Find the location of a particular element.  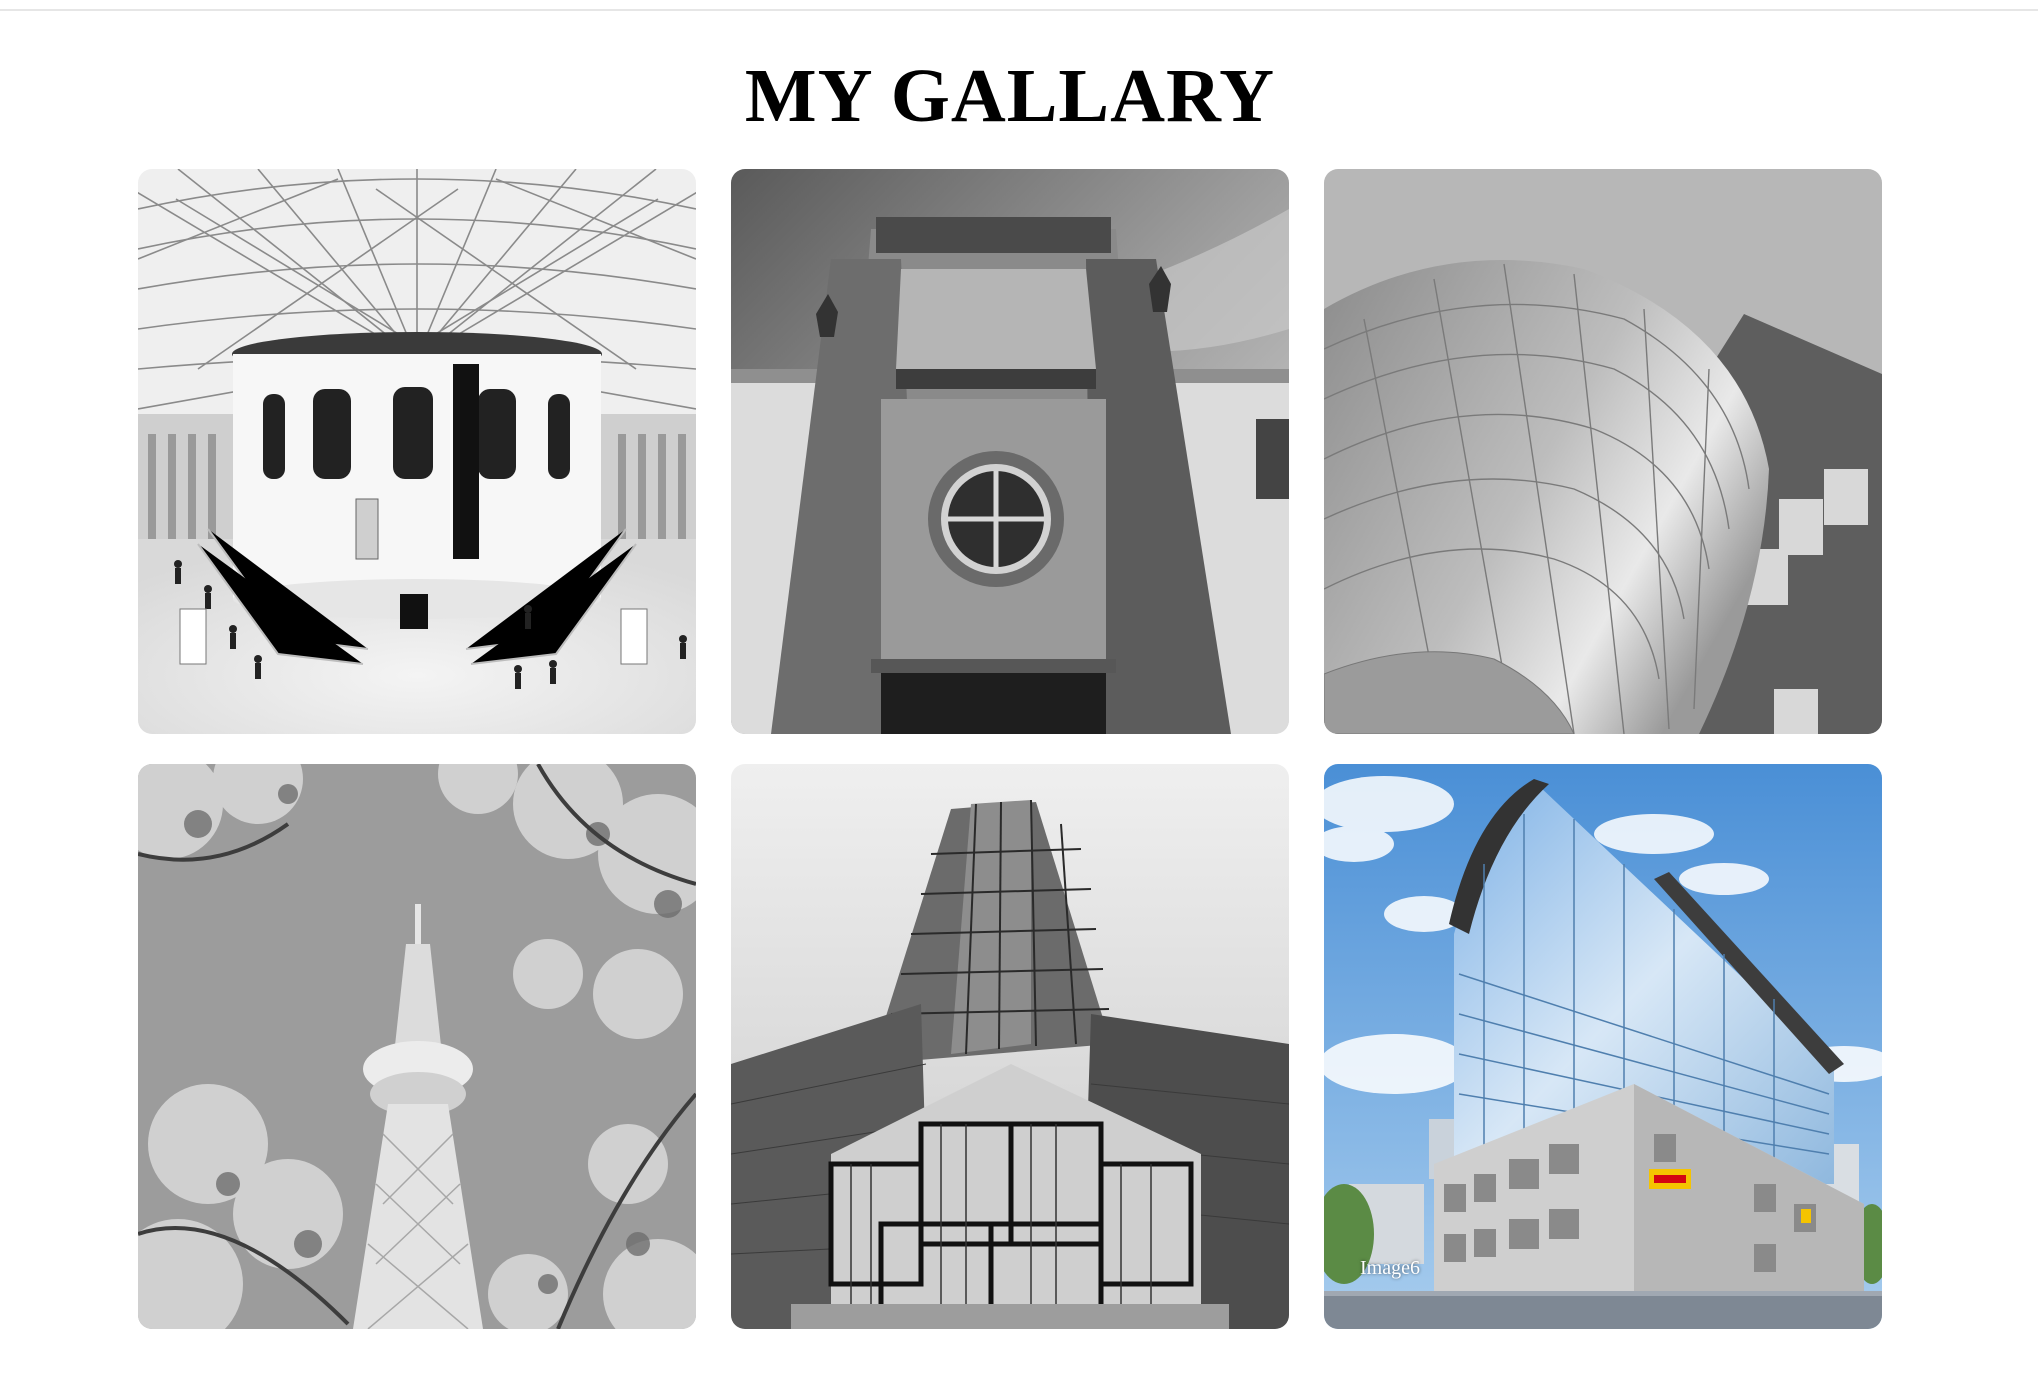

skyscraper-photo is located at coordinates (1010, 1046).